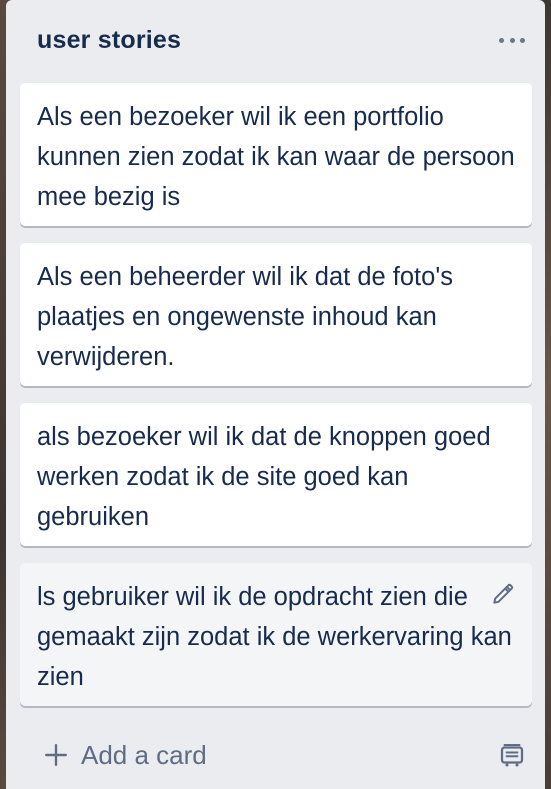 This screenshot has width=551, height=789. Describe the element at coordinates (109, 40) in the screenshot. I see `list-title: user stories` at that location.